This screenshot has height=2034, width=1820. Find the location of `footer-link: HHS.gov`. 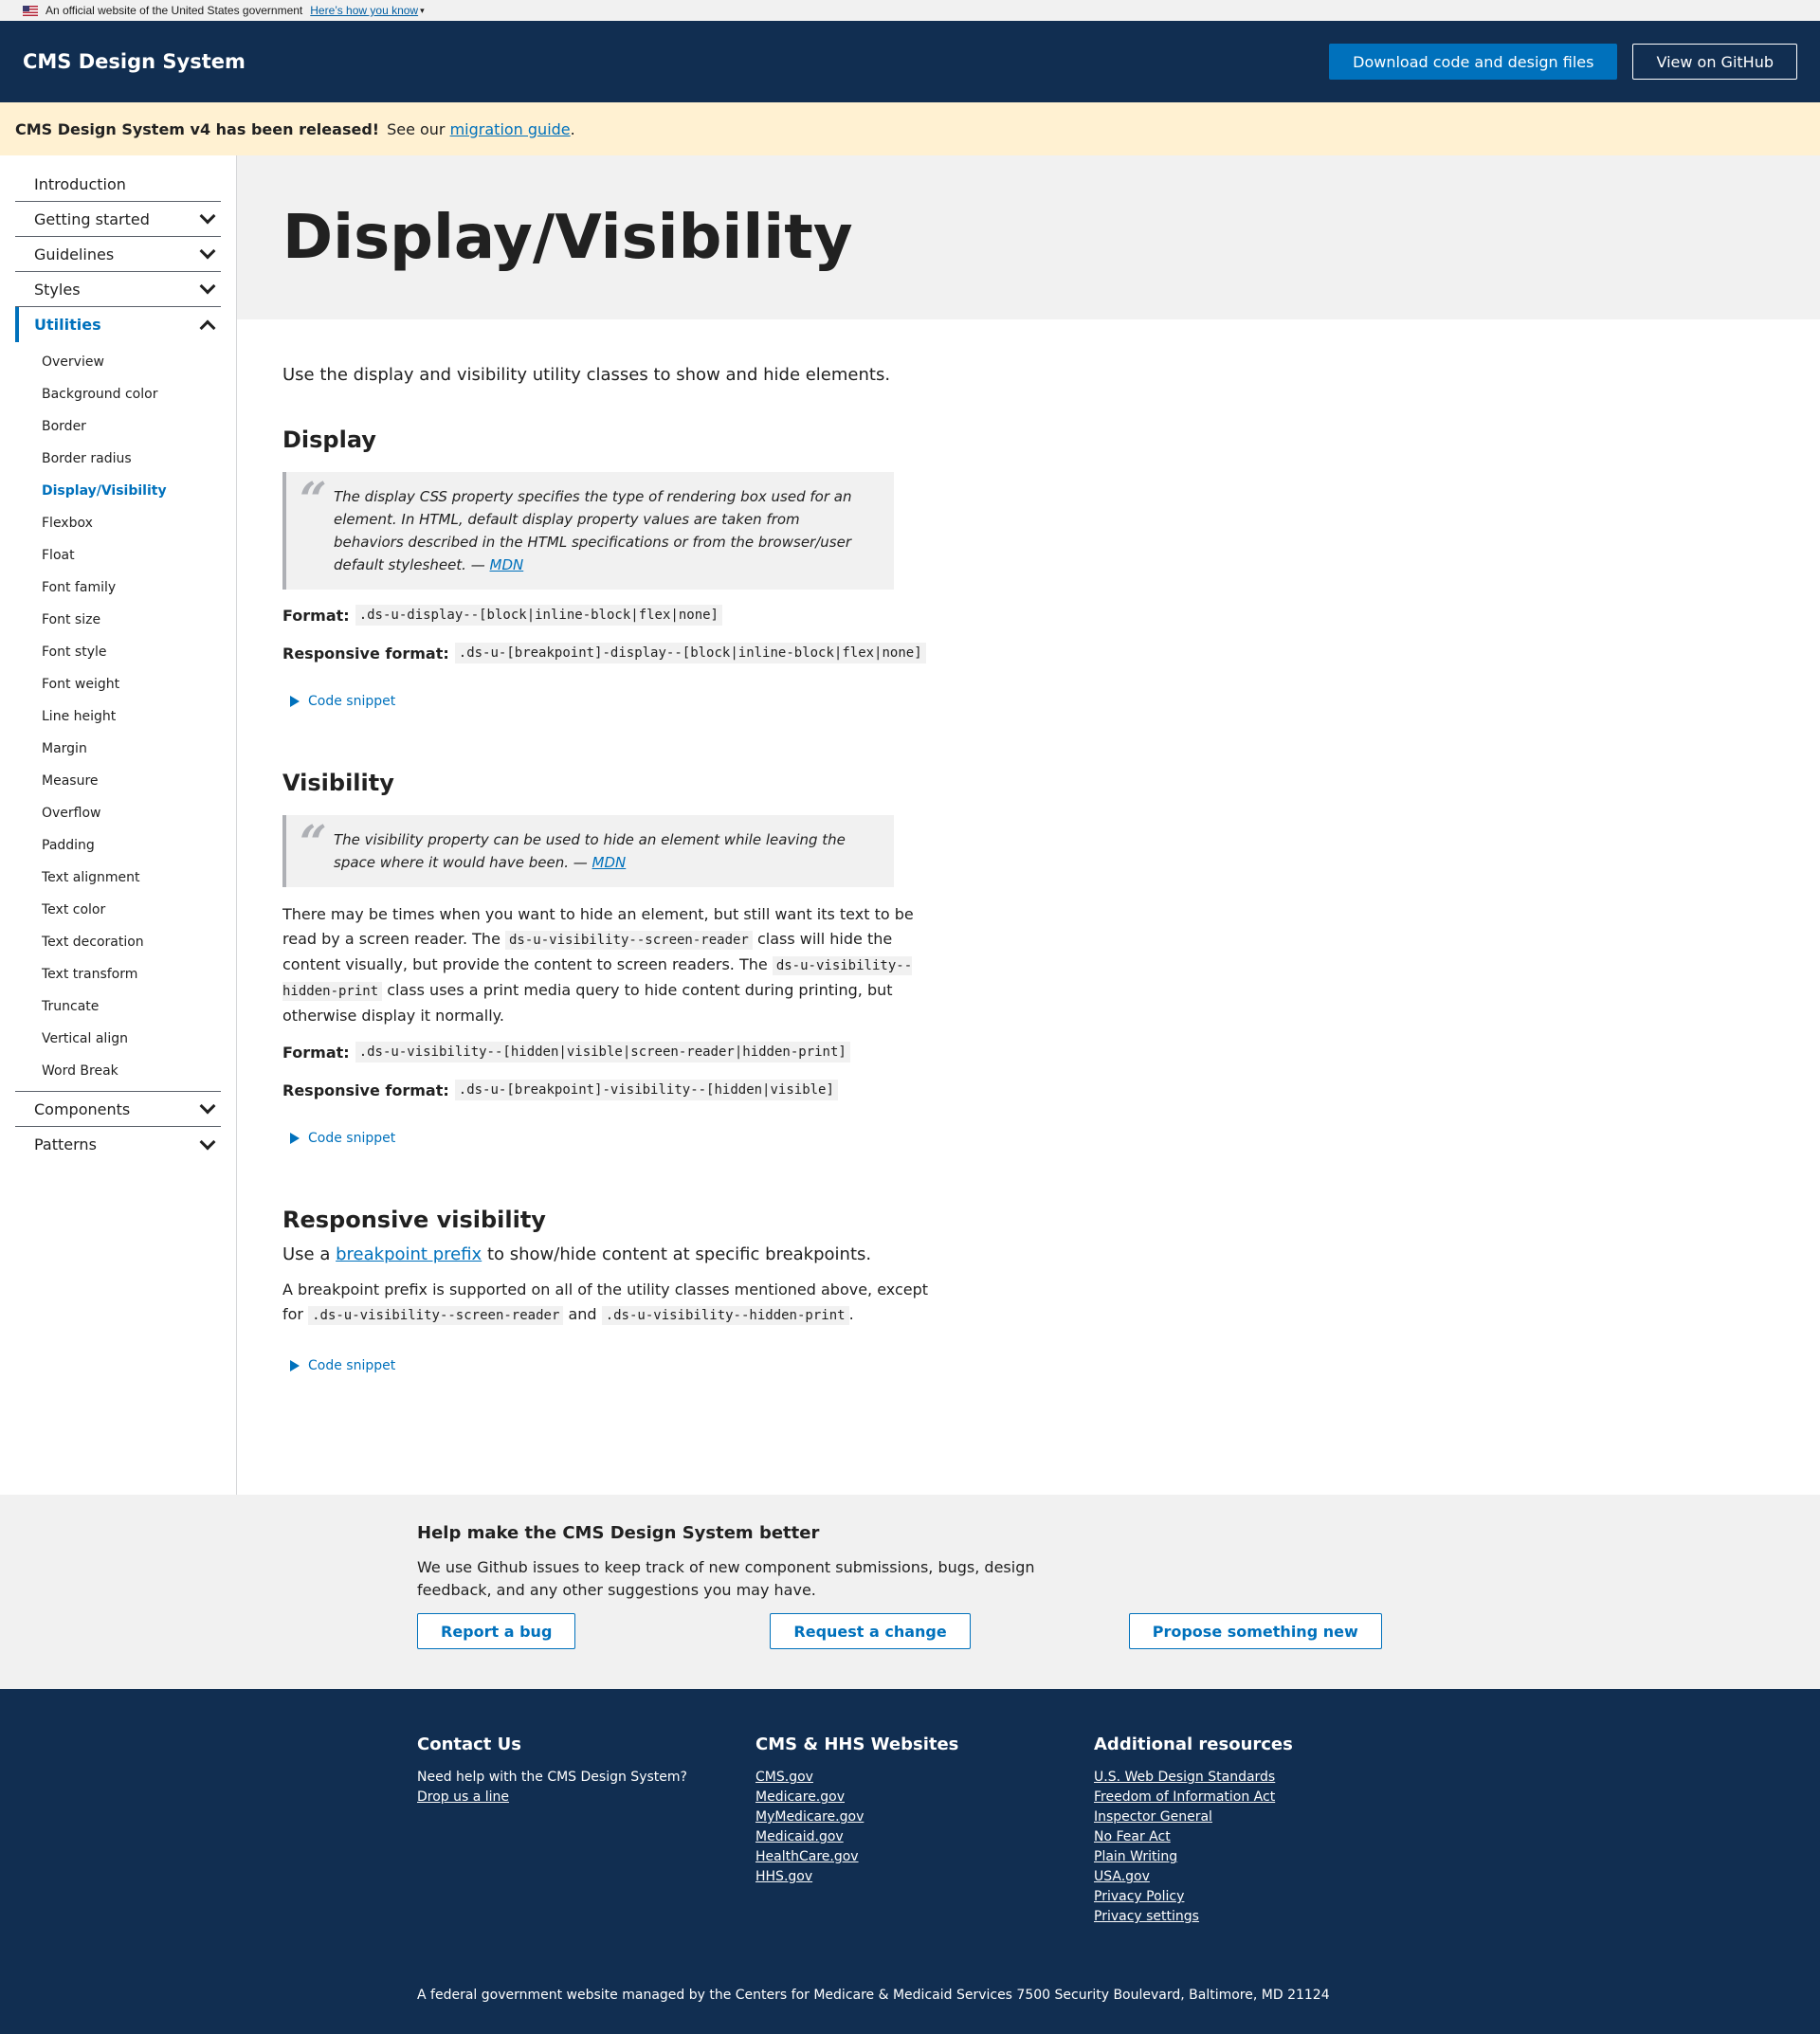

footer-link: HHS.gov is located at coordinates (924, 1877).